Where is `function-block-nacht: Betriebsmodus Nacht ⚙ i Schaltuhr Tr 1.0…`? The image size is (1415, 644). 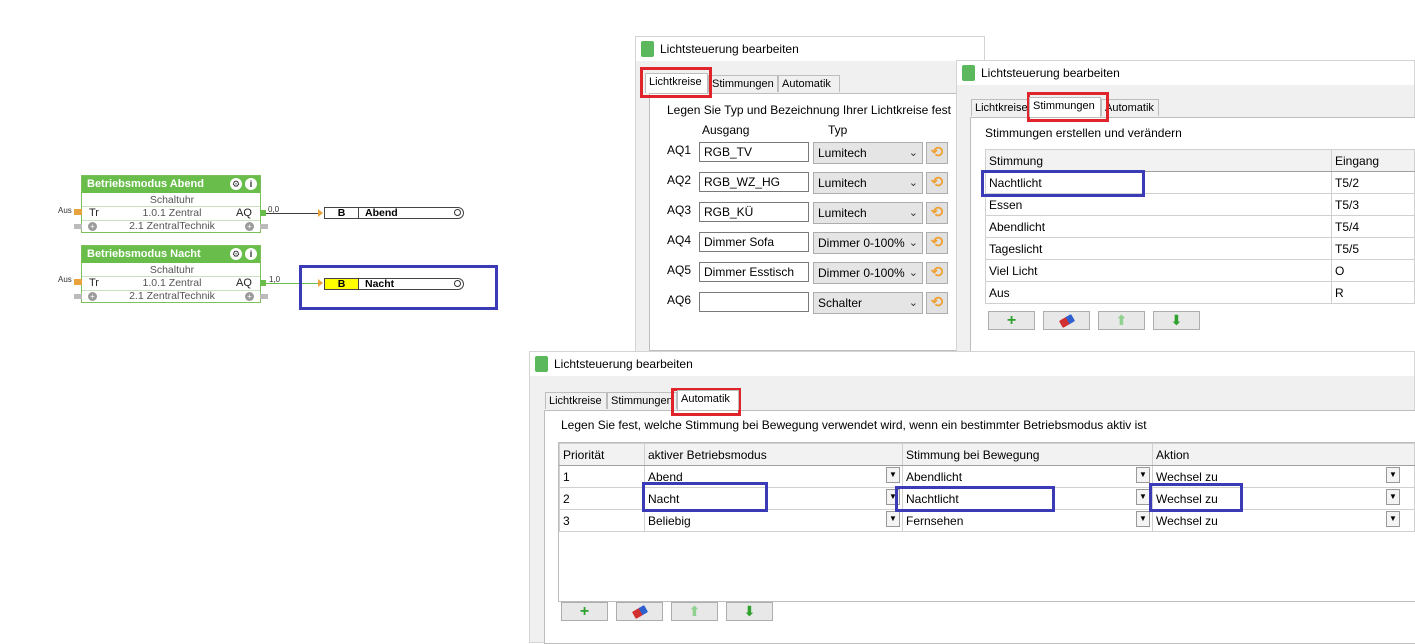
function-block-nacht: Betriebsmodus Nacht ⚙ i Schaltuhr Tr 1.0… is located at coordinates (171, 274).